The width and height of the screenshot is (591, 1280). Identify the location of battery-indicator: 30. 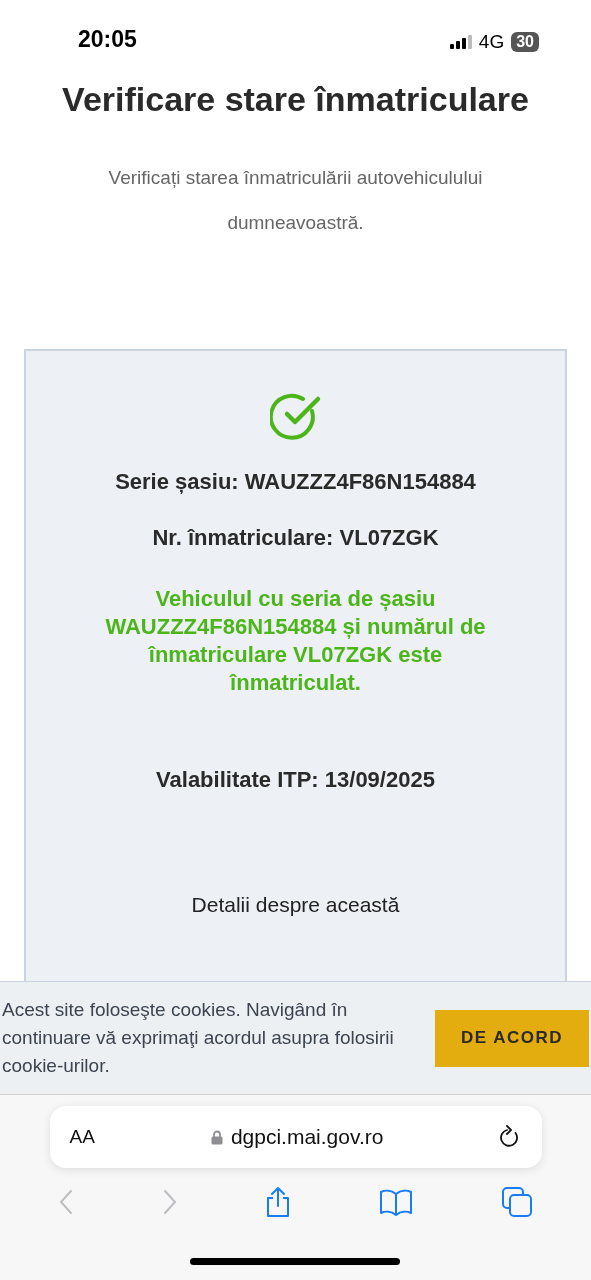
(525, 42).